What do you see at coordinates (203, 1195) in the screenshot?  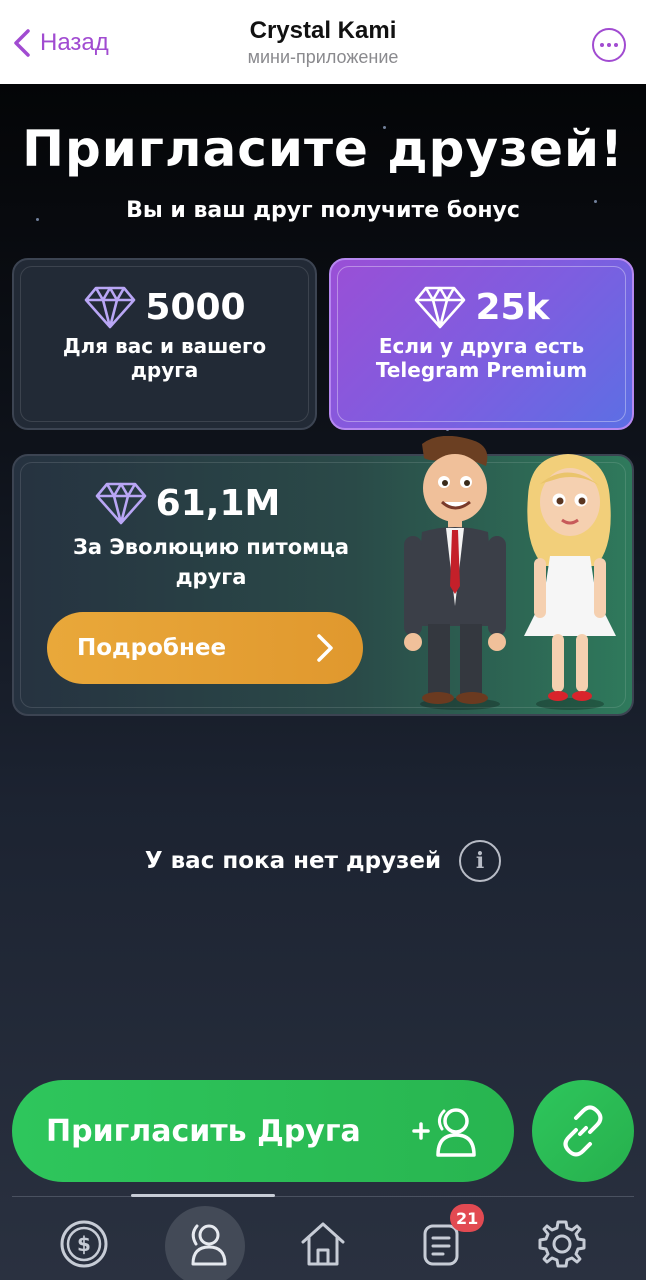 I see `nav-active-indicator` at bounding box center [203, 1195].